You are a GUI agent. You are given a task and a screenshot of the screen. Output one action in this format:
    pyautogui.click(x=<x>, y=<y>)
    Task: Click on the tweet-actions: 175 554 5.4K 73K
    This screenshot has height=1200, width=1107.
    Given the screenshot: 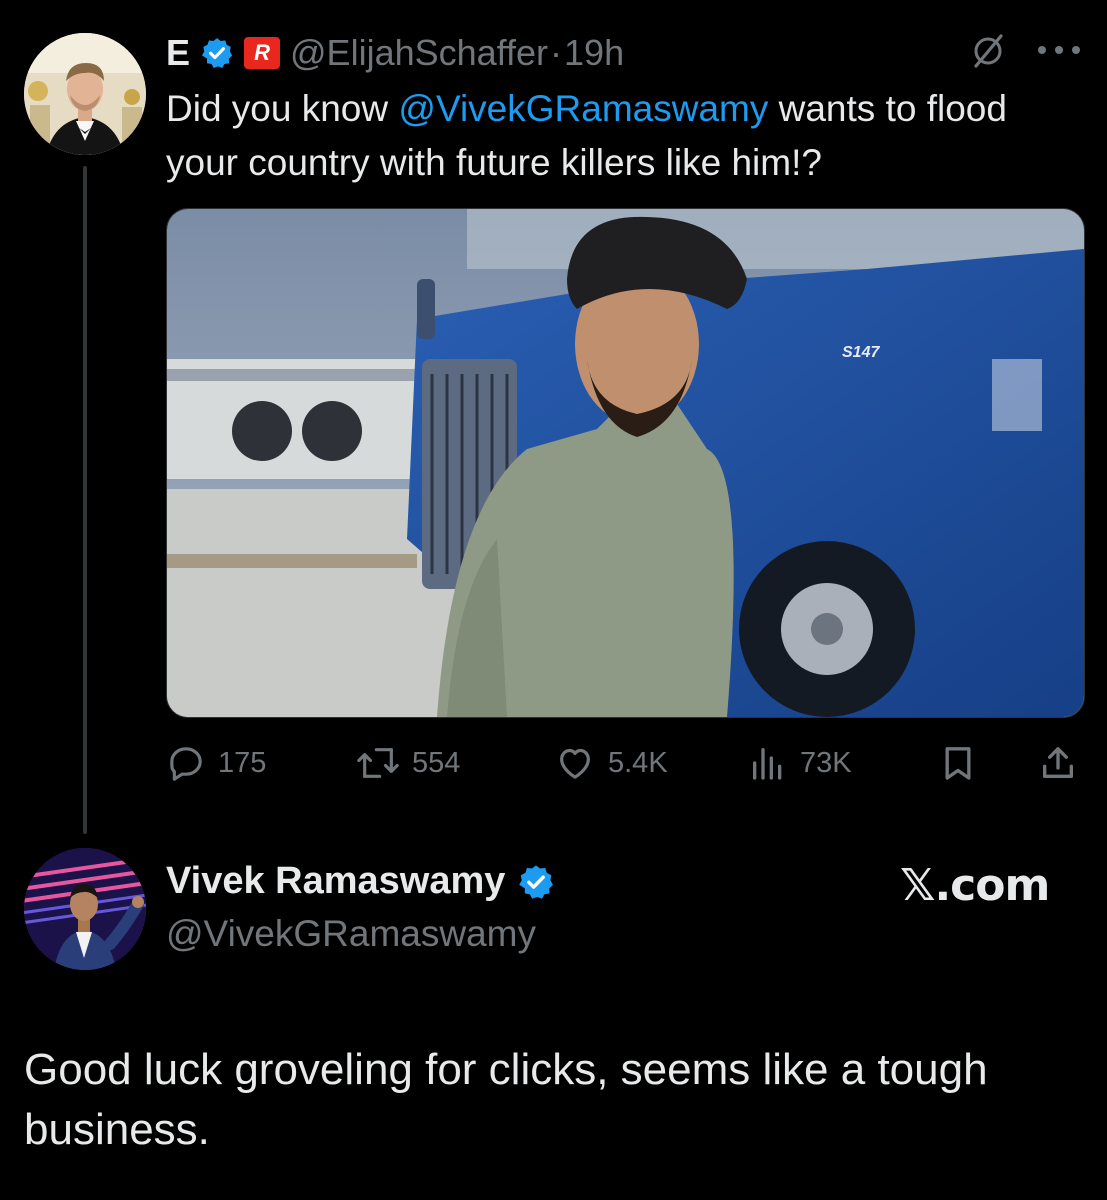 What is the action you would take?
    pyautogui.click(x=624, y=763)
    